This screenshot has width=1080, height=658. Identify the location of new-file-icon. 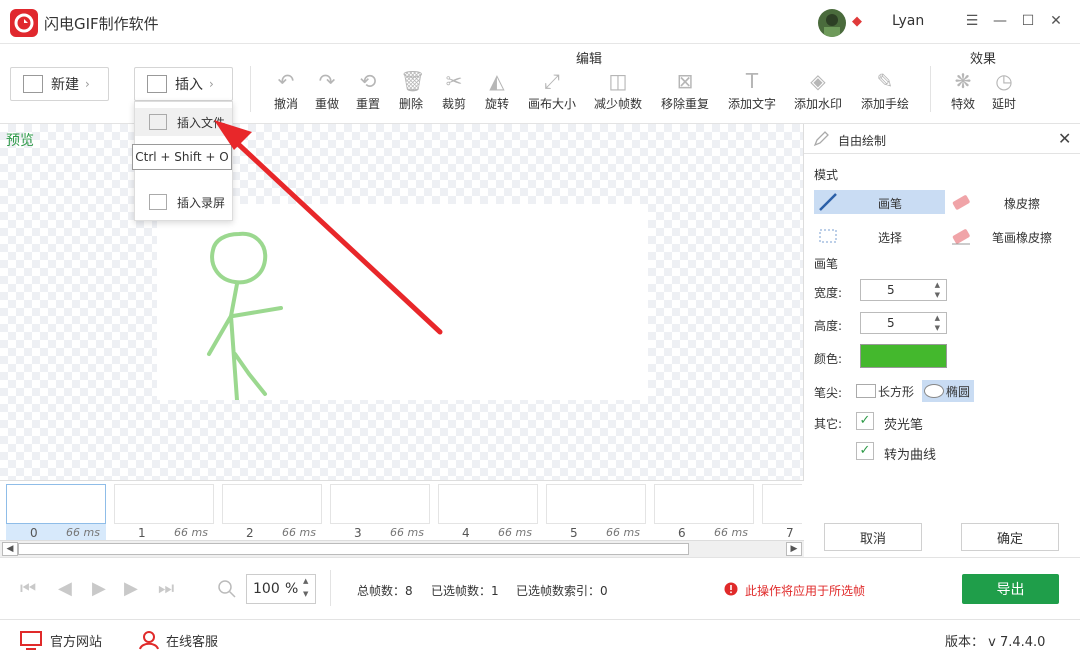
(33, 84).